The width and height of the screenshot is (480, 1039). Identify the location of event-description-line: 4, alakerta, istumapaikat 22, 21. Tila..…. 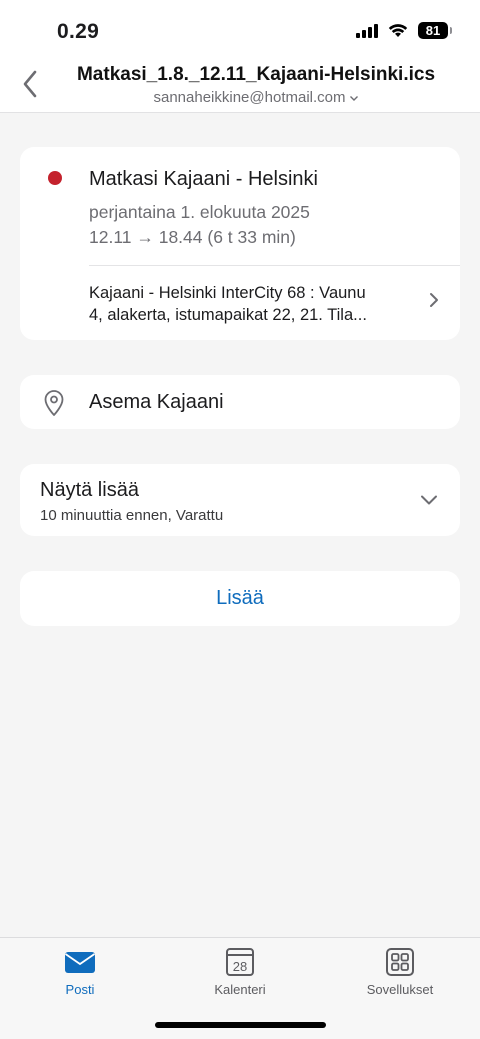
(228, 315).